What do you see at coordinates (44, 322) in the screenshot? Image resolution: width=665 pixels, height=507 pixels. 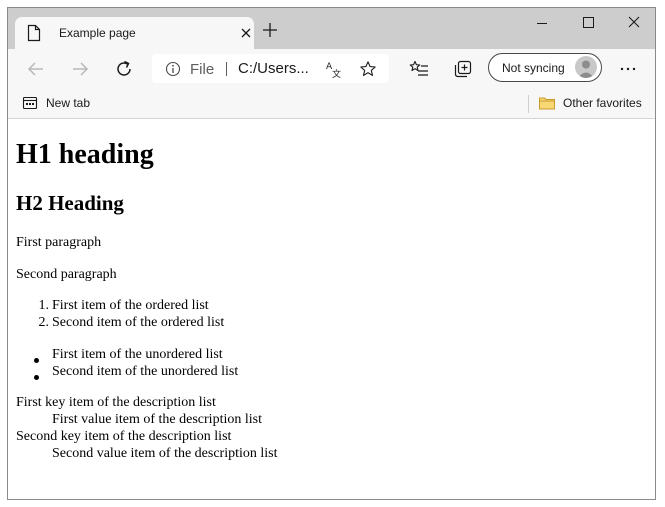 I see `ordered-list-number: 2.` at bounding box center [44, 322].